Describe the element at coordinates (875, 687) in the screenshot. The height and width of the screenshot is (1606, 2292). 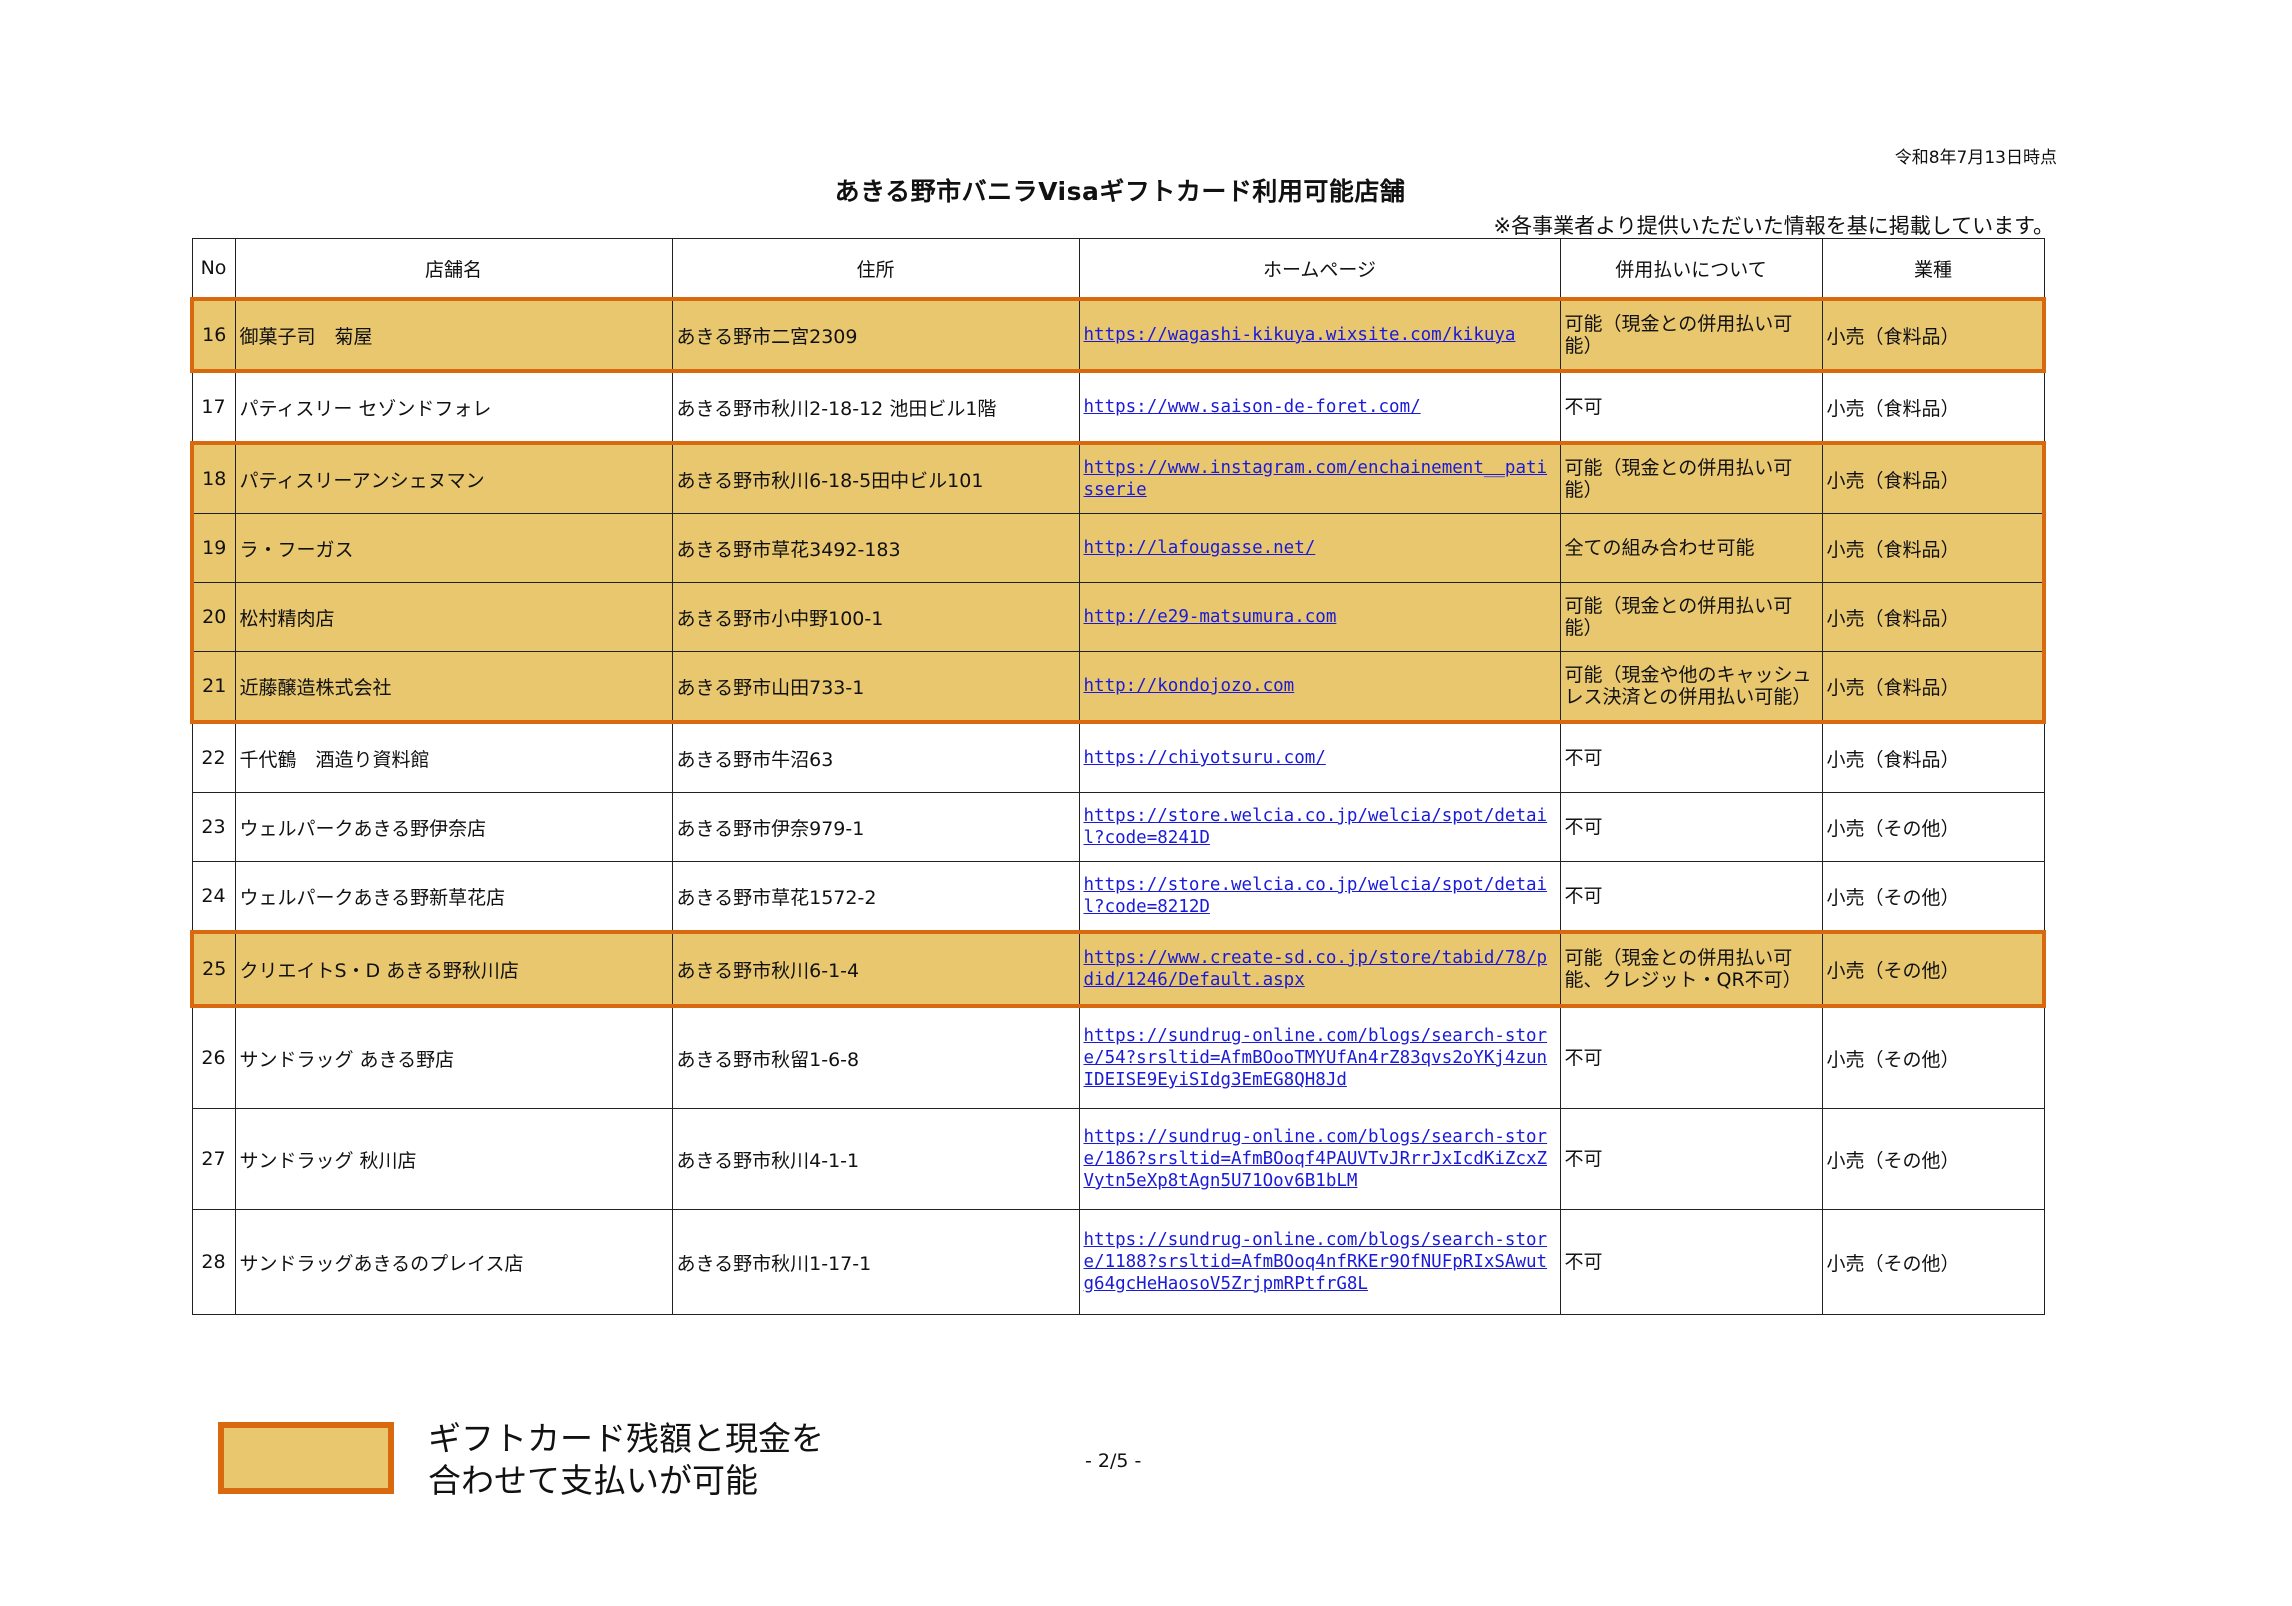
I see `store-address: あきる野市山田733-1` at that location.